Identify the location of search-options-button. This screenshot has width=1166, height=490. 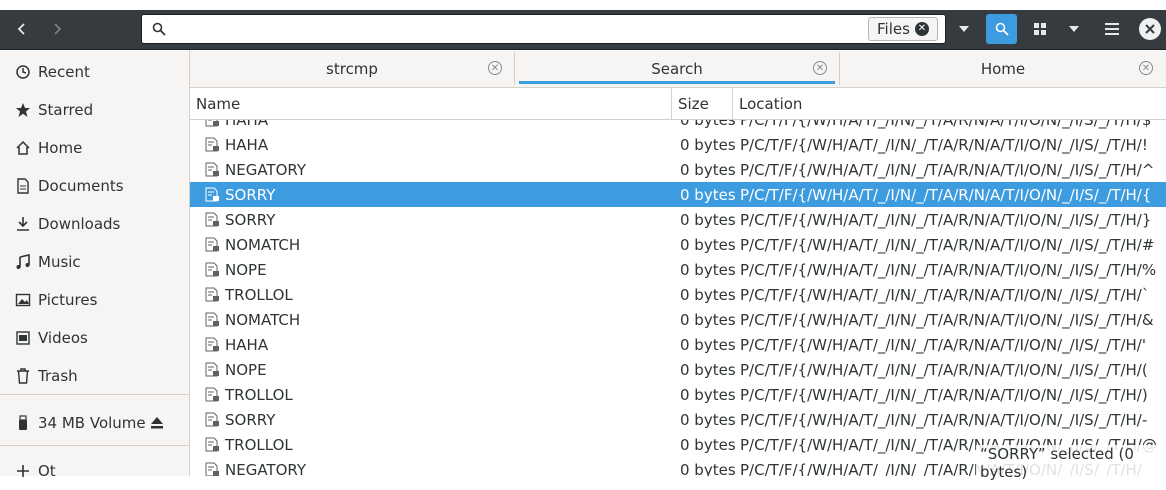
(964, 29).